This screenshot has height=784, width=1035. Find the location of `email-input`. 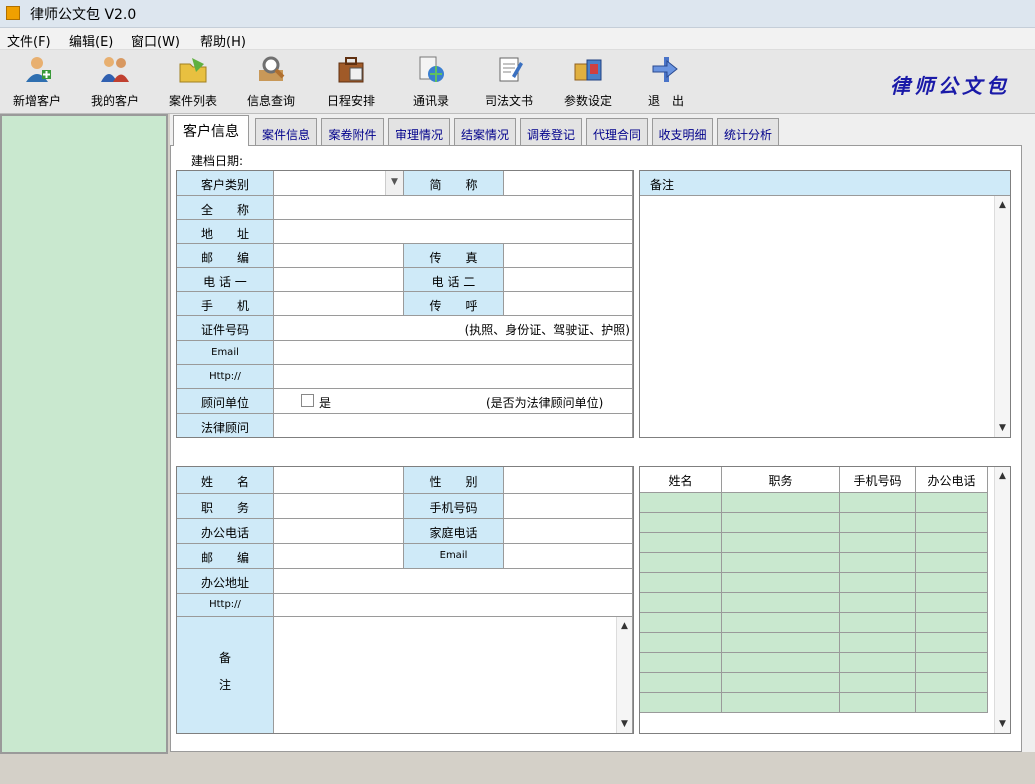

email-input is located at coordinates (453, 353).